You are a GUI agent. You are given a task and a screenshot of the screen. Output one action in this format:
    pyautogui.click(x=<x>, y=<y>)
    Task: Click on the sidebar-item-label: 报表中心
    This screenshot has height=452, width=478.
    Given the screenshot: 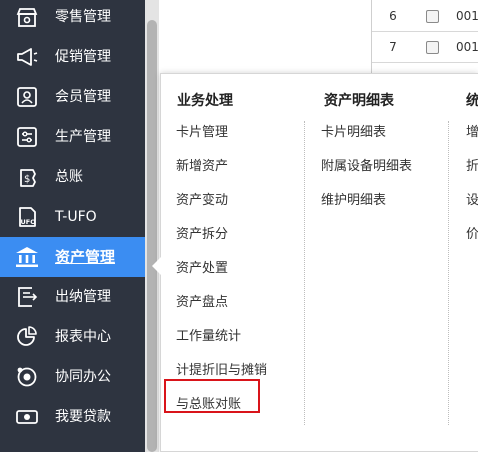 What is the action you would take?
    pyautogui.click(x=83, y=337)
    